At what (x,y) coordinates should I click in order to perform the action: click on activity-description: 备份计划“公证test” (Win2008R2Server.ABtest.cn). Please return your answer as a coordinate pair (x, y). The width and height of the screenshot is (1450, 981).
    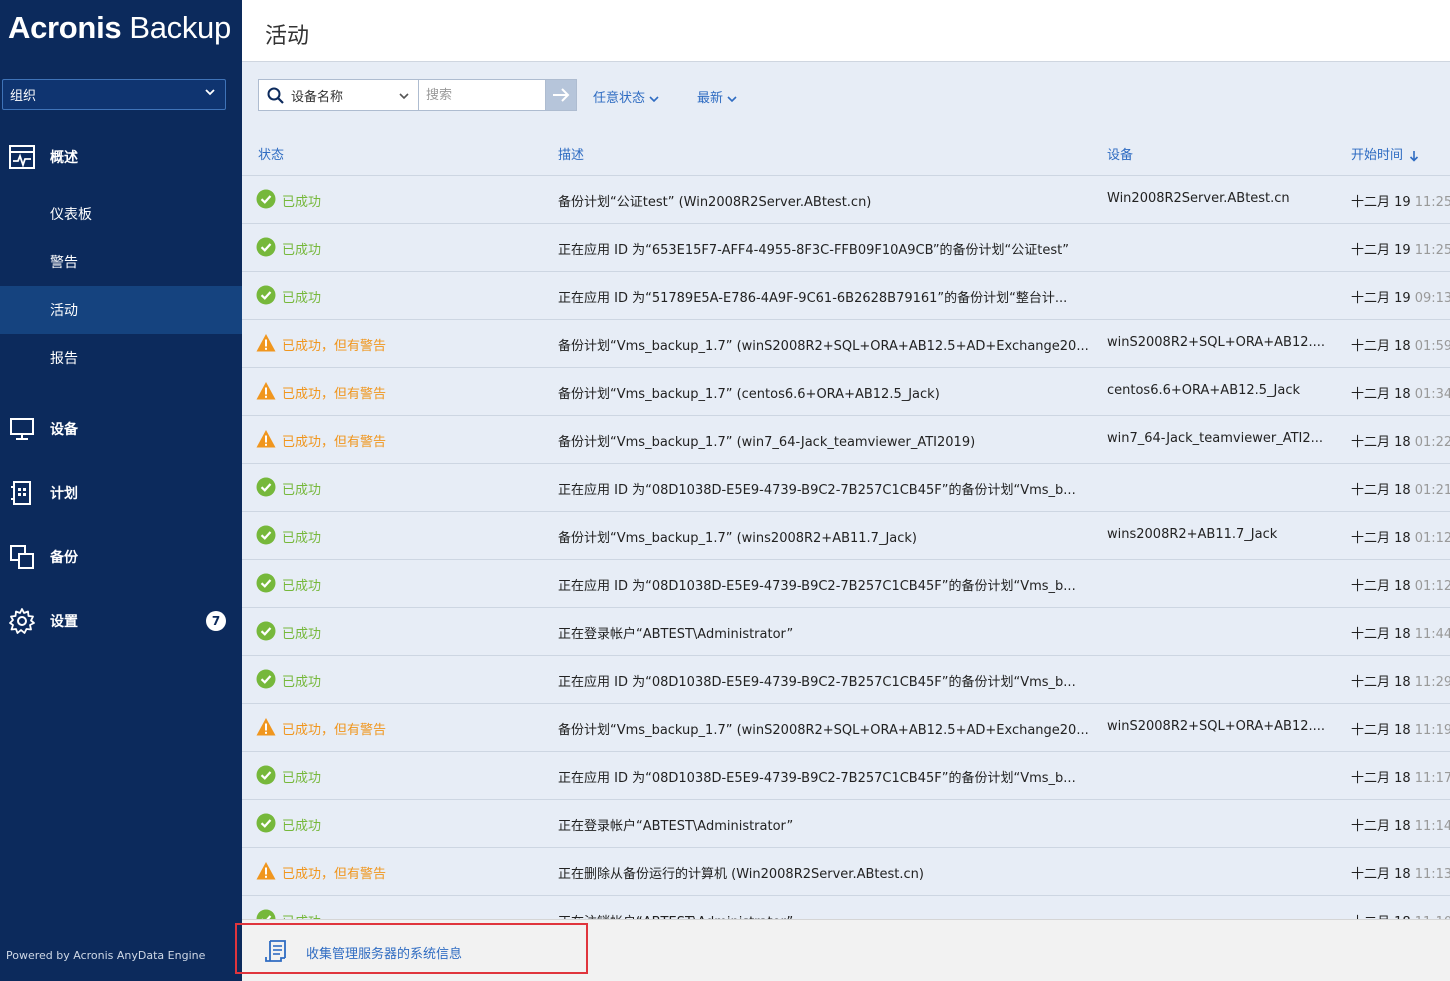
    Looking at the image, I should click on (715, 202).